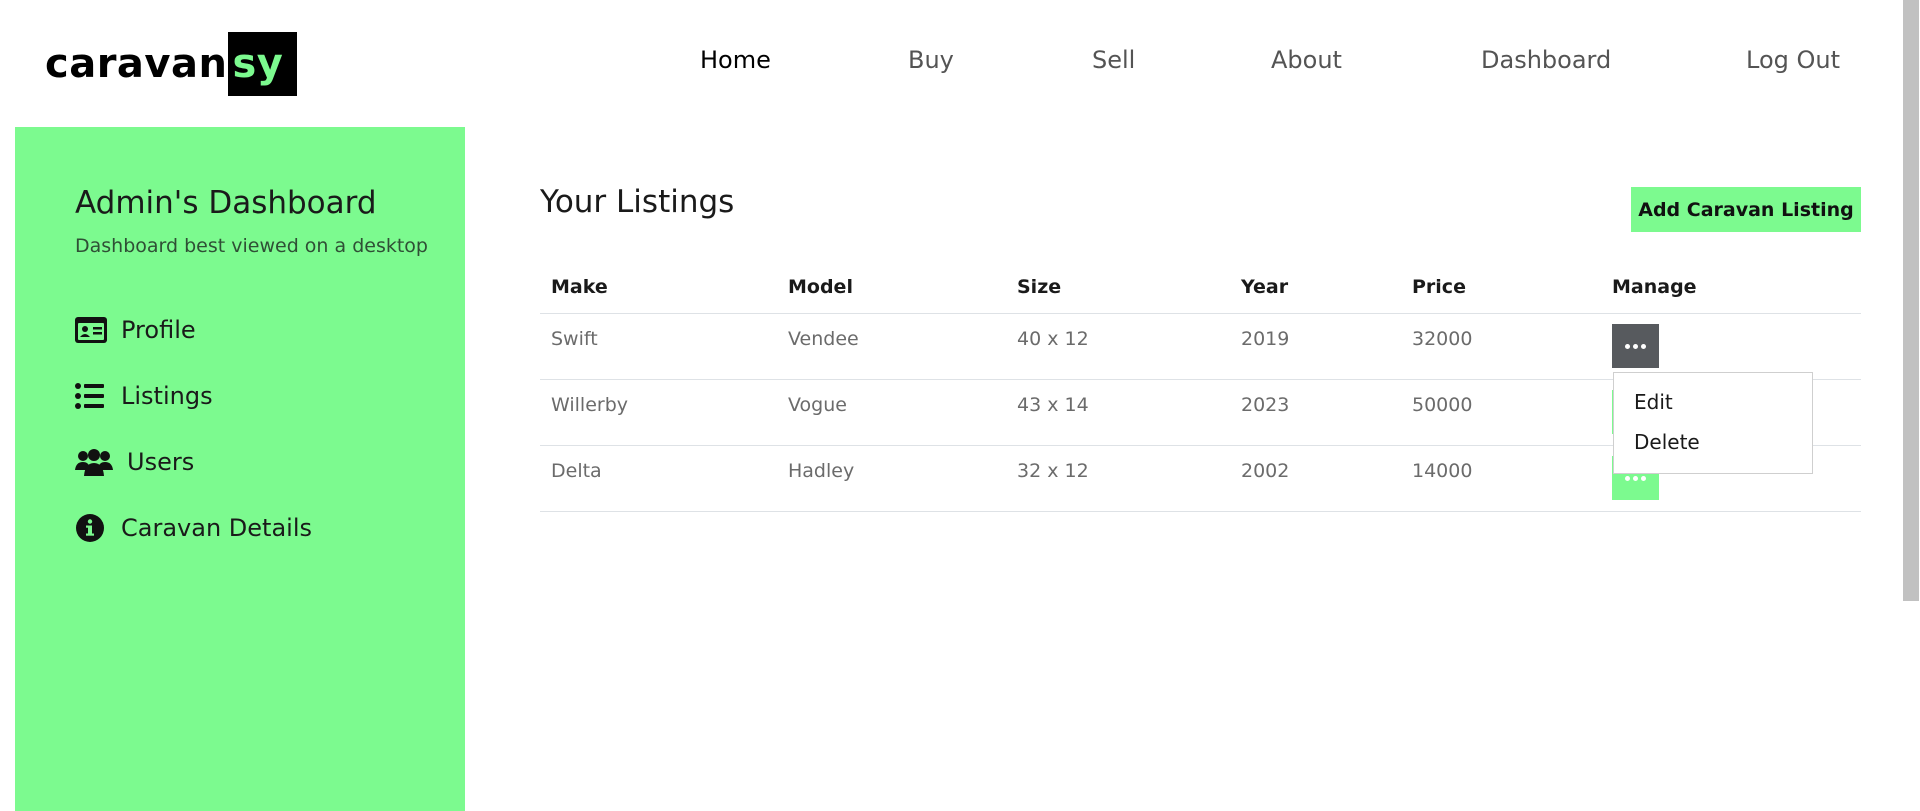 The height and width of the screenshot is (811, 1920). What do you see at coordinates (590, 405) in the screenshot?
I see `cell-make: Willerby` at bounding box center [590, 405].